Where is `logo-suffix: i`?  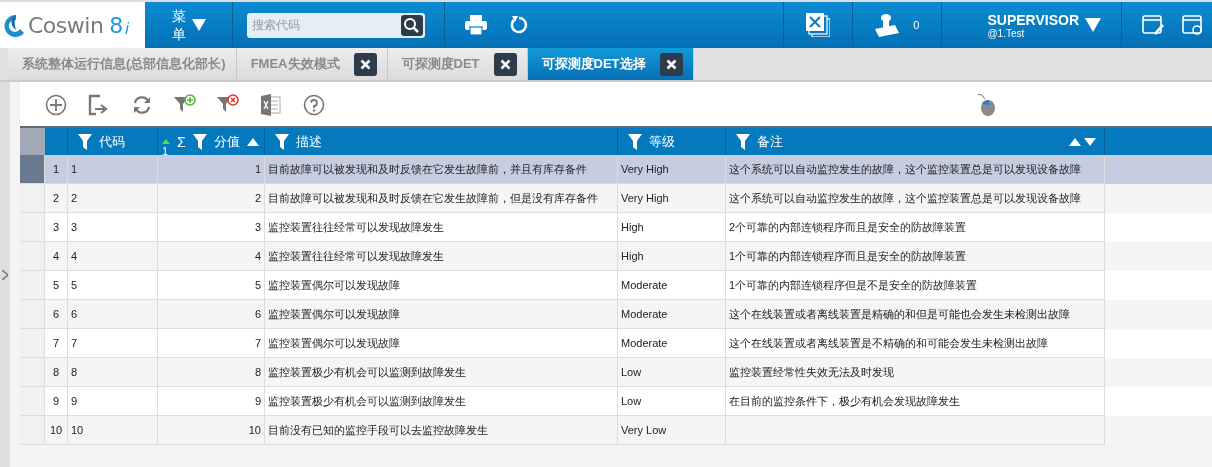
logo-suffix: i is located at coordinates (127, 29).